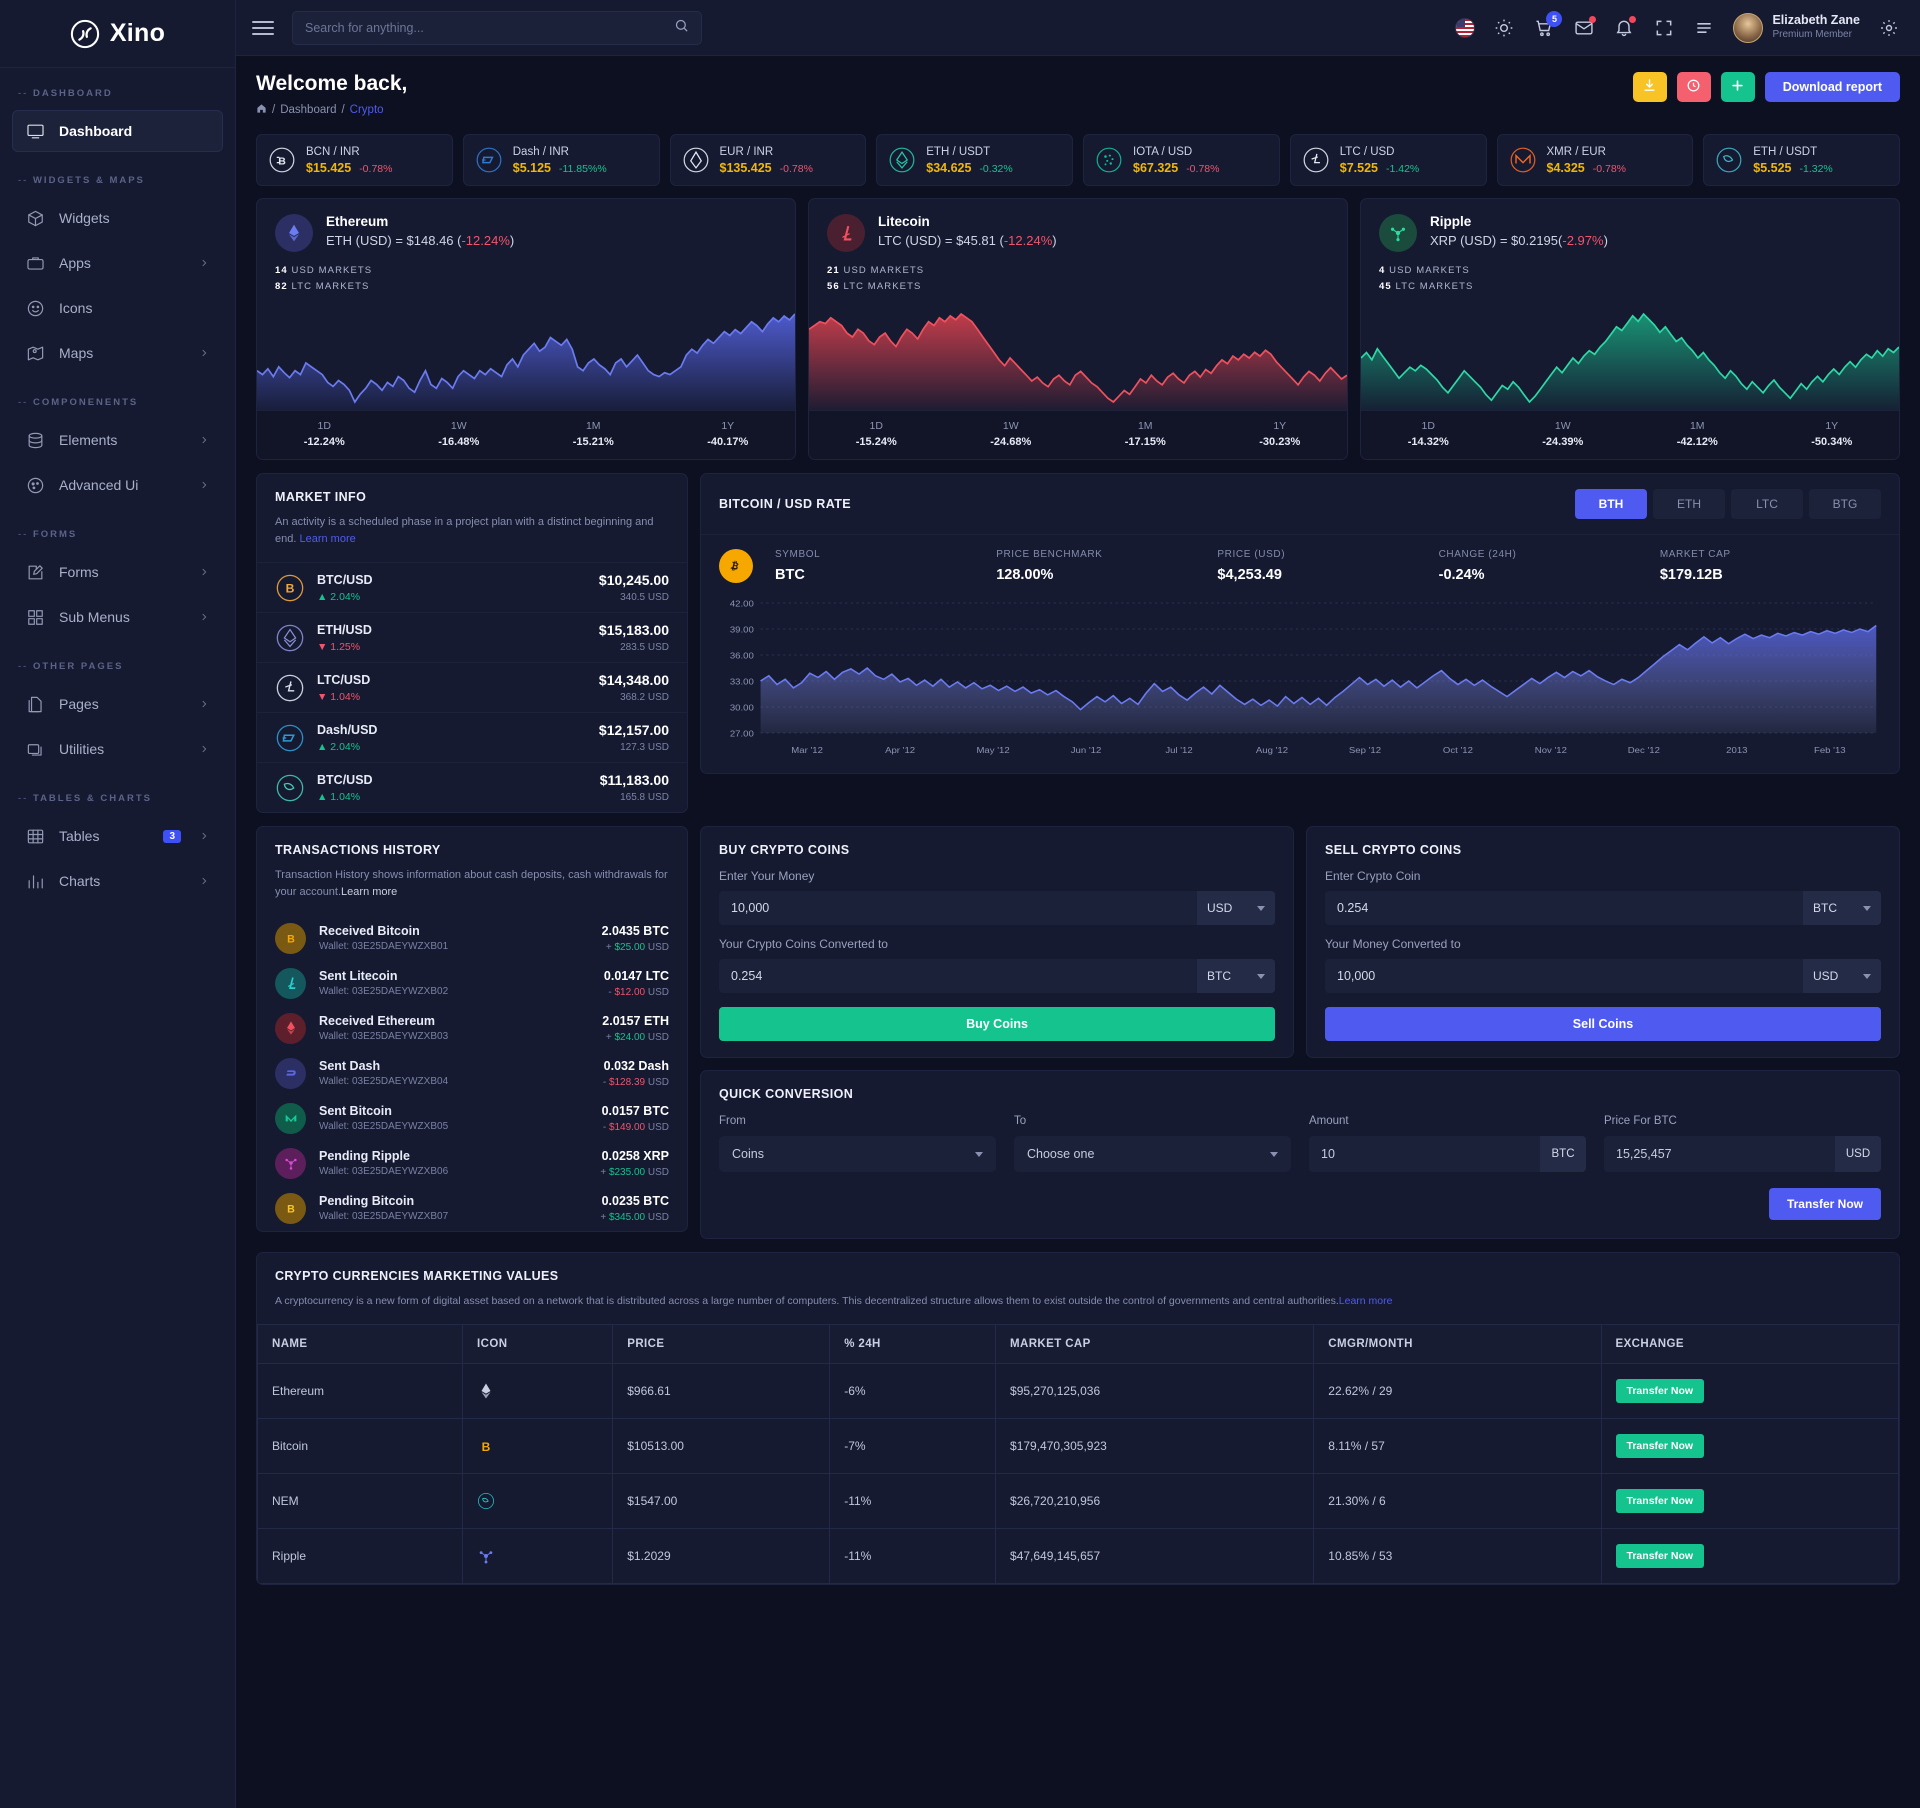 The width and height of the screenshot is (1920, 1808). What do you see at coordinates (1388, 160) in the screenshot?
I see `ticker-card: LTC / USD $7.525 -1.42%` at bounding box center [1388, 160].